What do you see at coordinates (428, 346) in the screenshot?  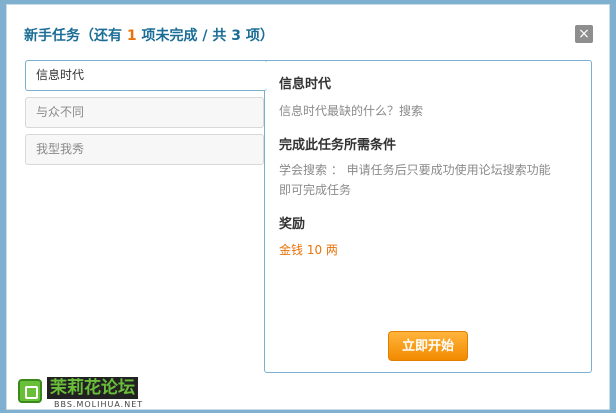 I see `start-task-button: 立即开始` at bounding box center [428, 346].